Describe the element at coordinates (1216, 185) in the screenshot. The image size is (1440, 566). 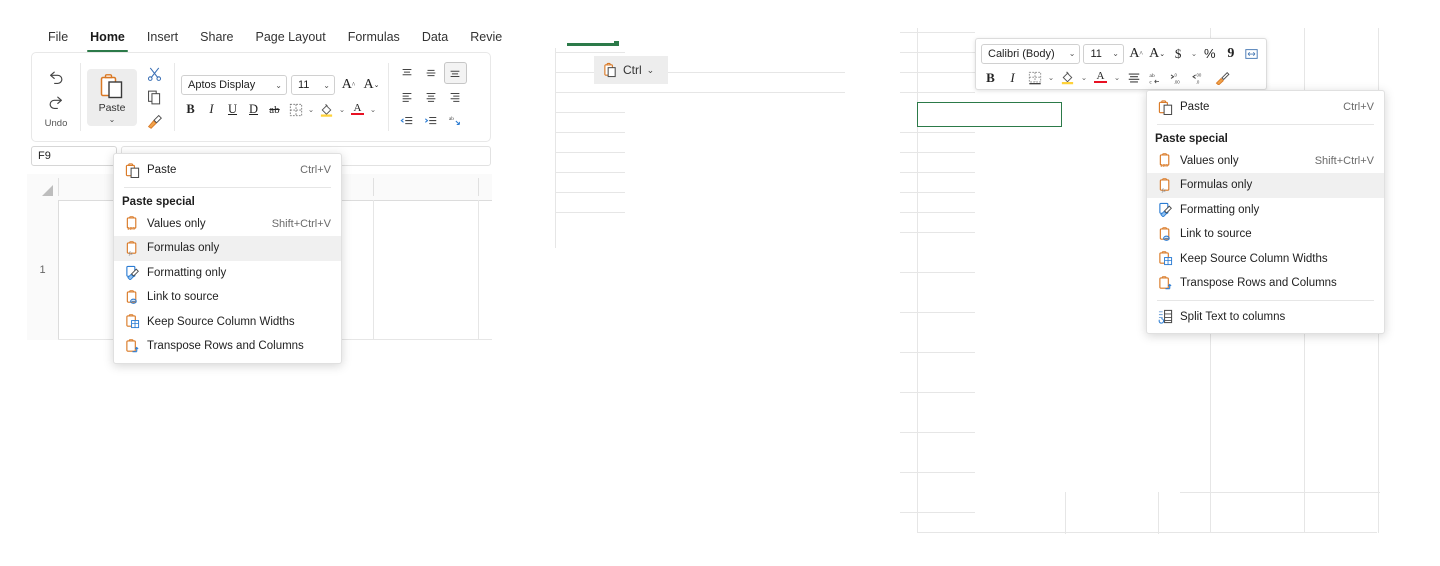
I see `menu-item-formulas-only-label: Formulas only` at that location.